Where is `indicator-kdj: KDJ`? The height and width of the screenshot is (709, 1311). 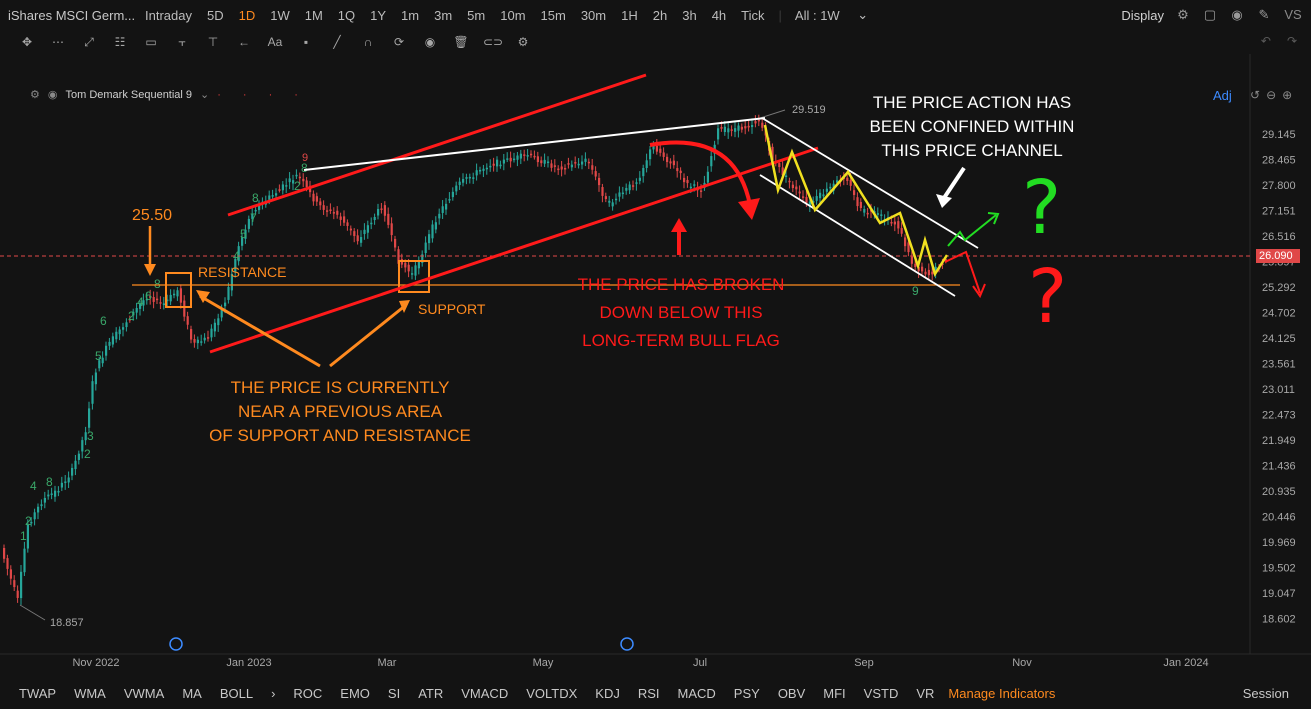
indicator-kdj: KDJ is located at coordinates (607, 693).